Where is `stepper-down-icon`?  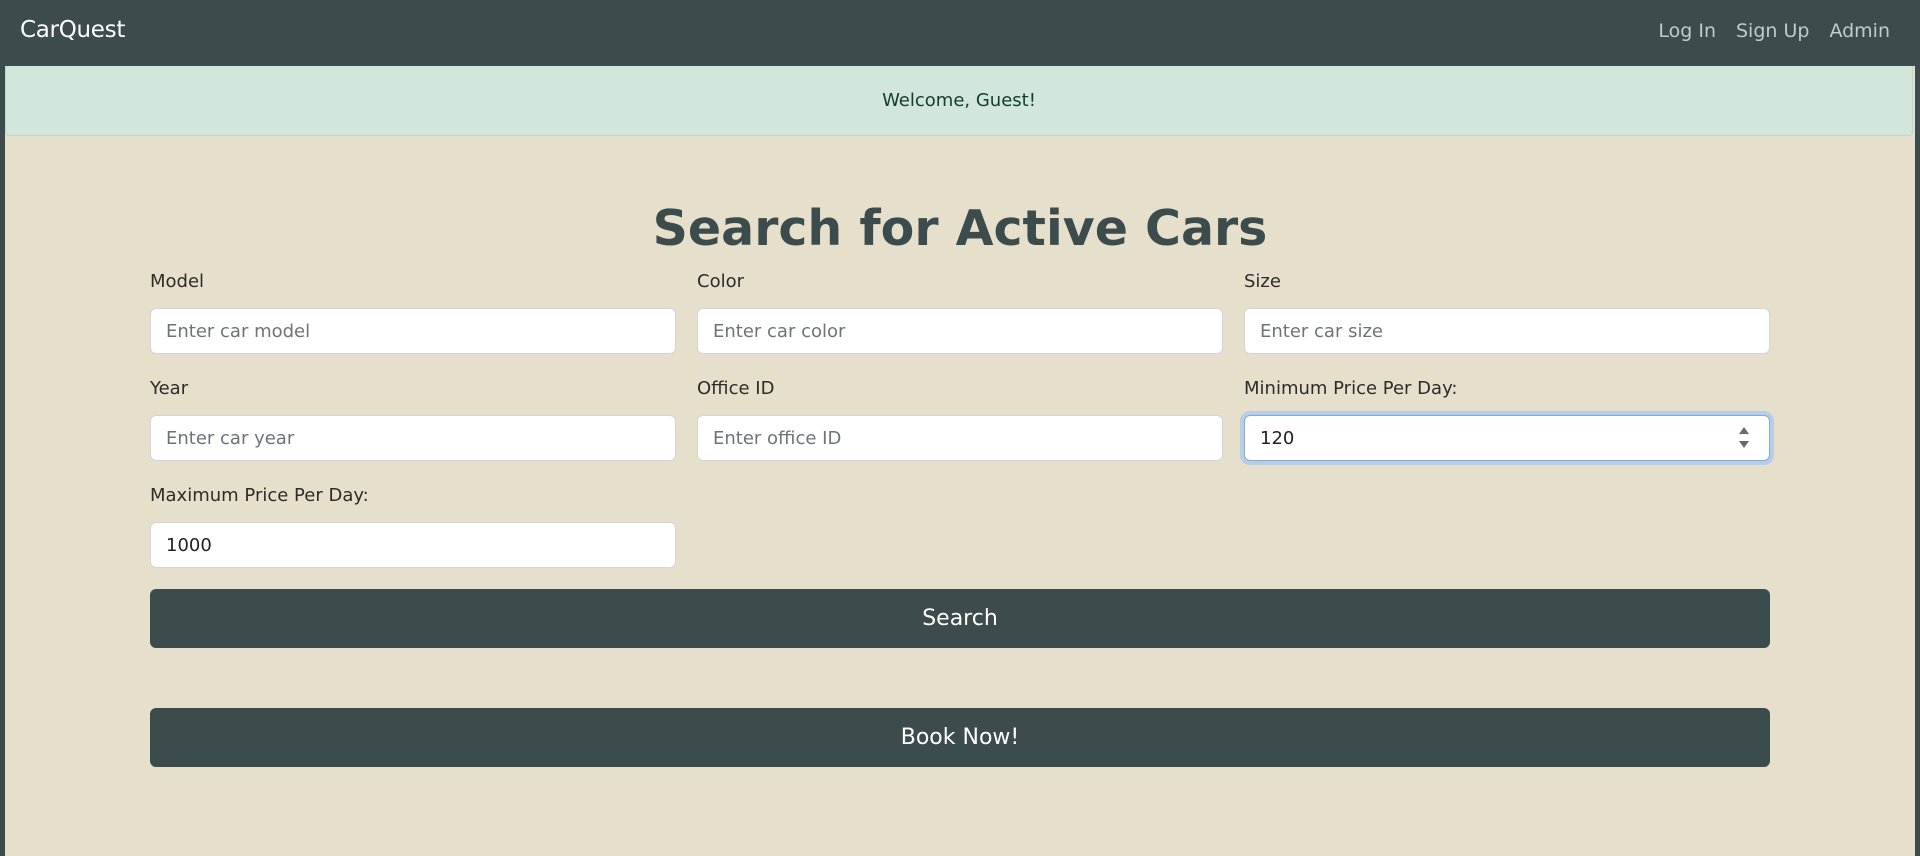
stepper-down-icon is located at coordinates (1744, 444).